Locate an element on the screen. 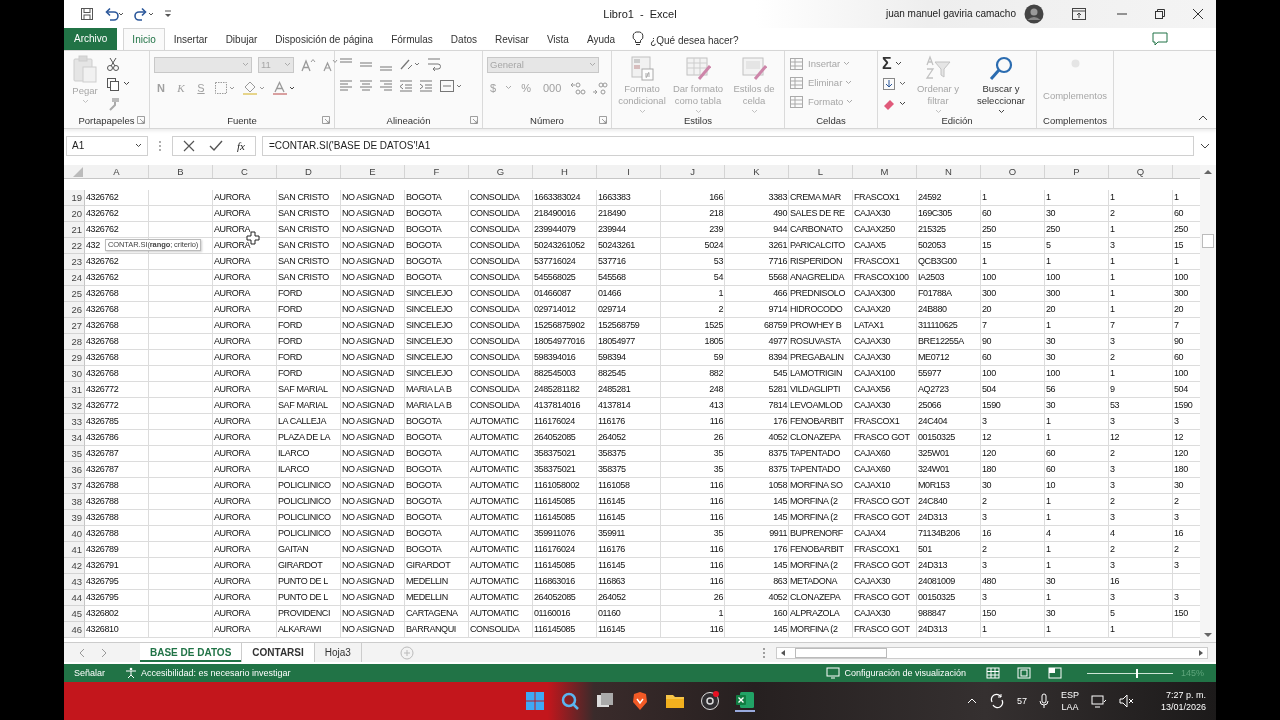  table-cell: 60 is located at coordinates (1077, 453).